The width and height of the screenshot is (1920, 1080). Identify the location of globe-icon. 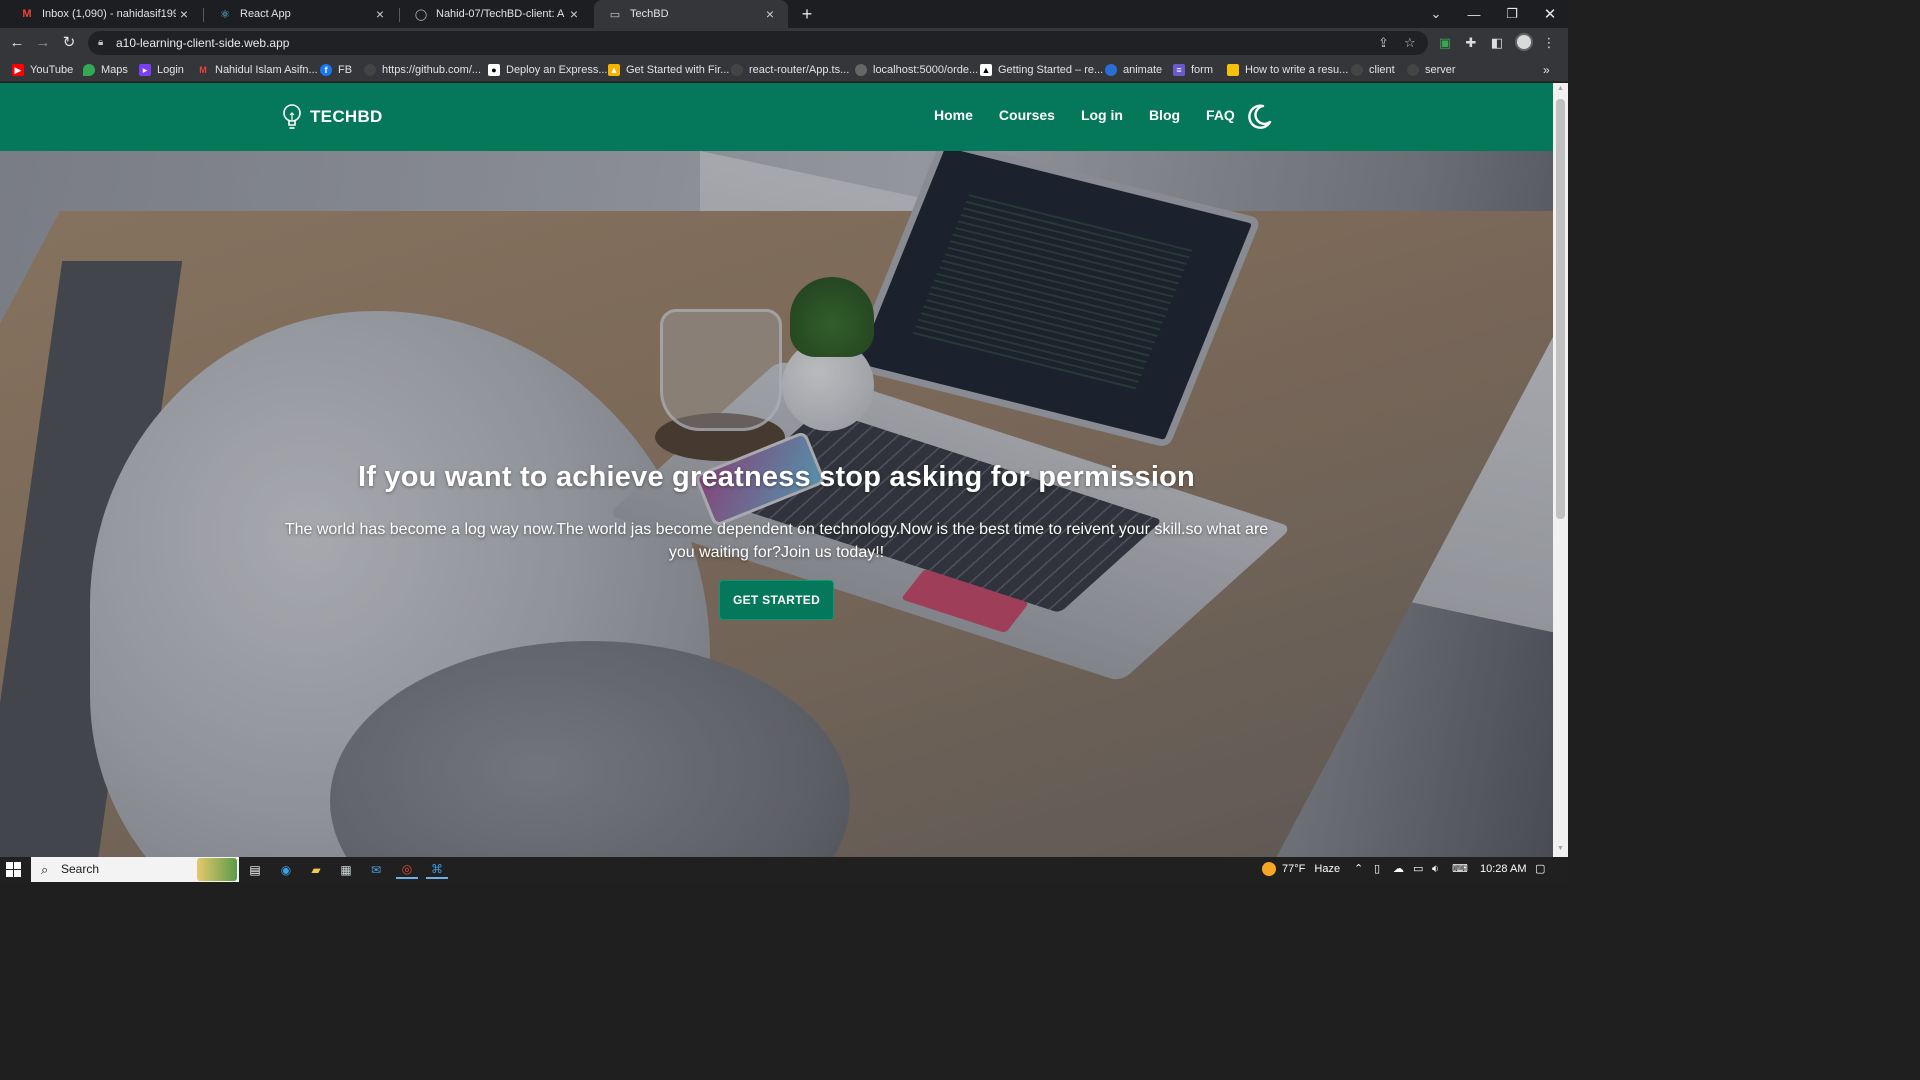
(861, 70).